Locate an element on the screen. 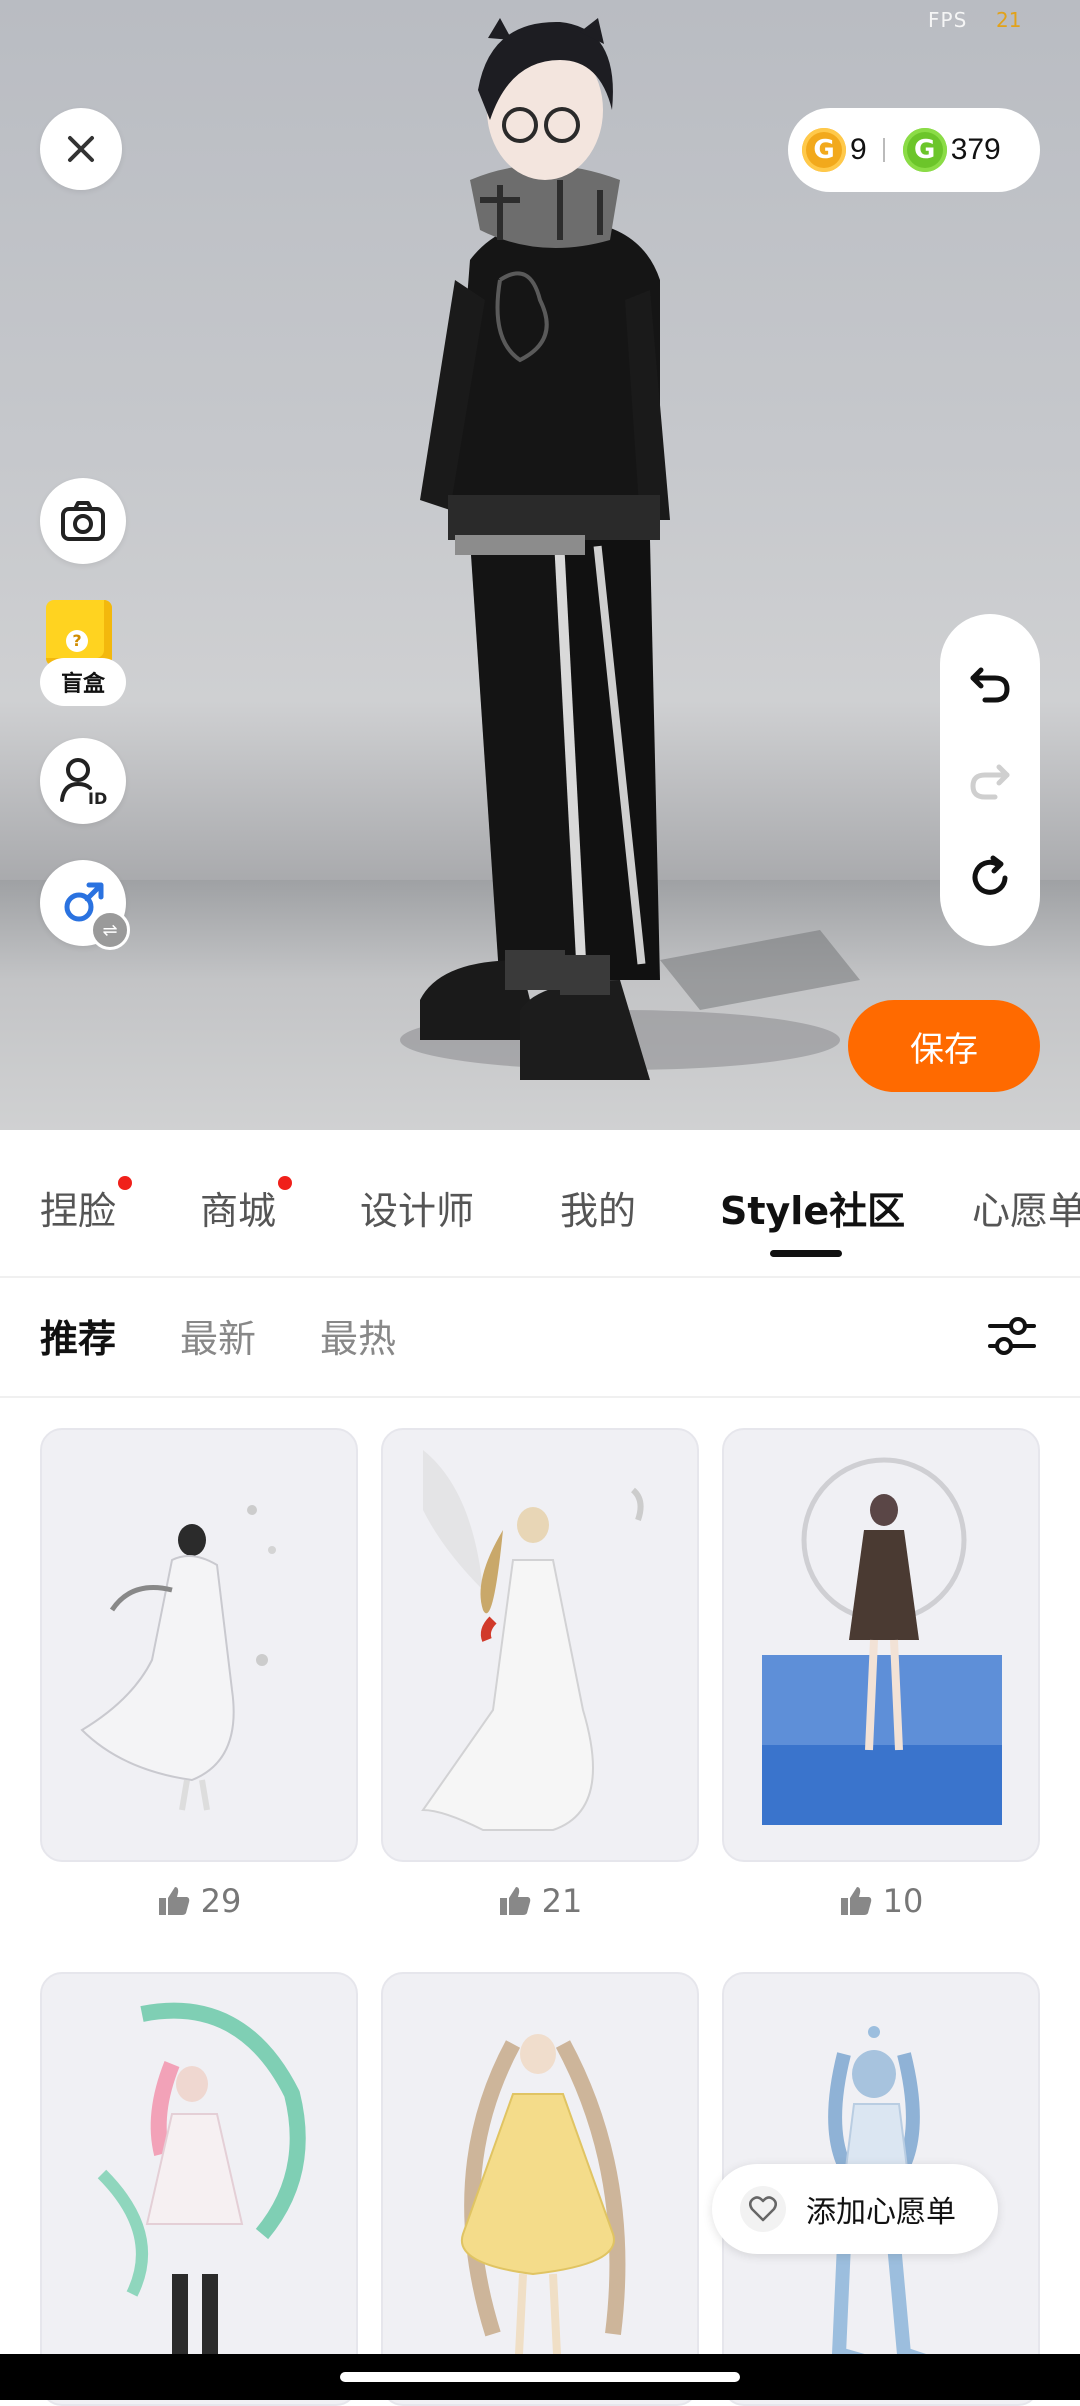 Image resolution: width=1080 pixels, height=2406 pixels. mystery-question-mark: ? is located at coordinates (77, 641).